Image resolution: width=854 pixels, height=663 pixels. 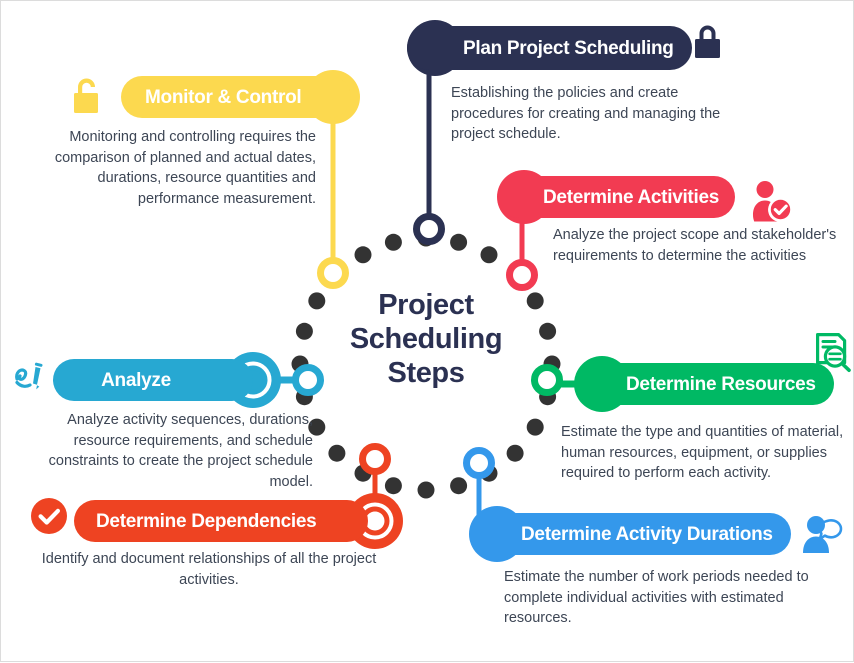 I want to click on step-badge-analyze: Analyze, so click(x=153, y=380).